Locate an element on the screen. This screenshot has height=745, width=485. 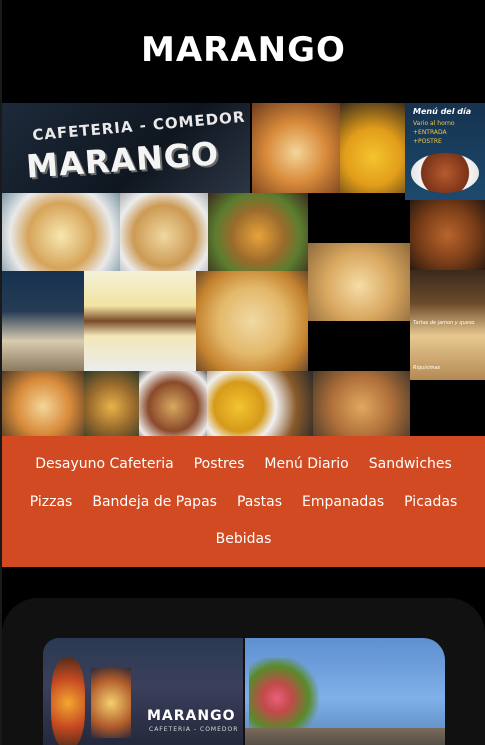
caption-tartas: Tartas de jamon y queso is located at coordinates (444, 323).